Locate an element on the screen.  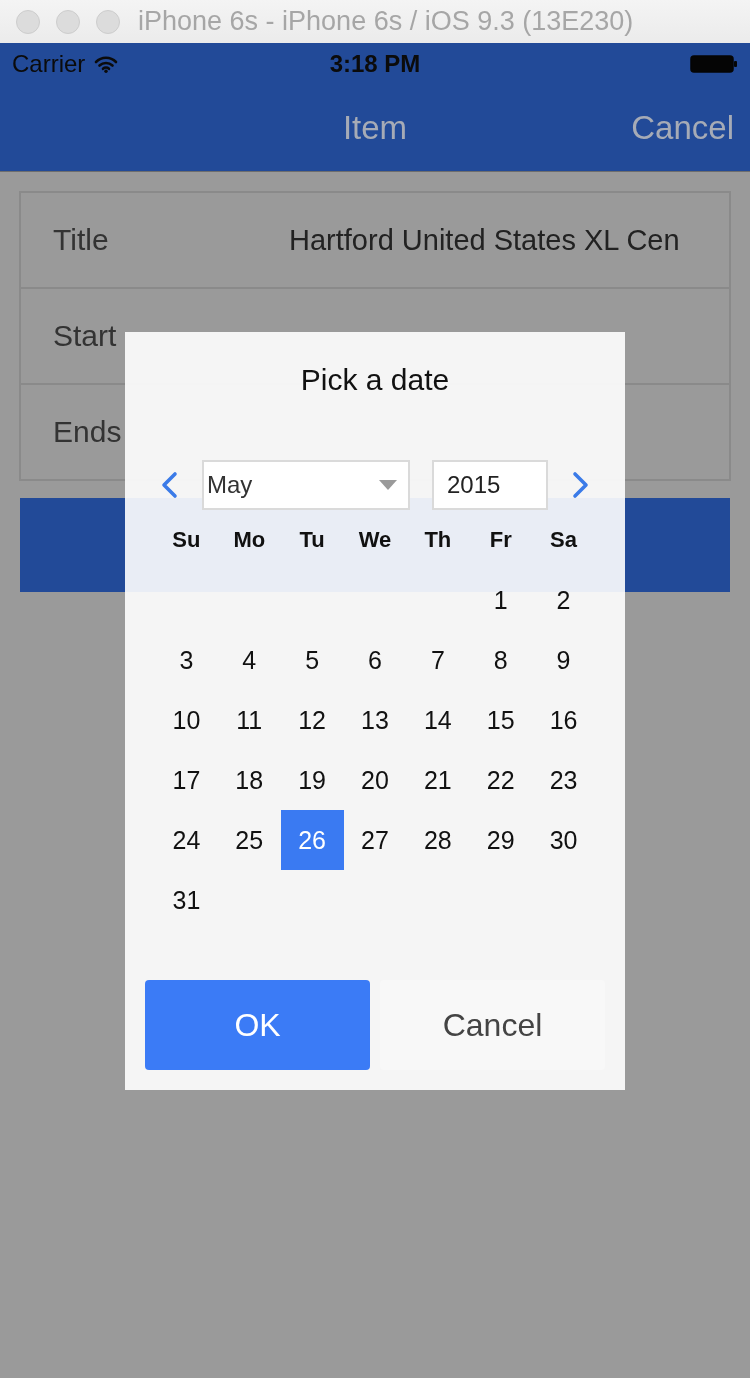
window-zoom-button is located at coordinates (108, 21).